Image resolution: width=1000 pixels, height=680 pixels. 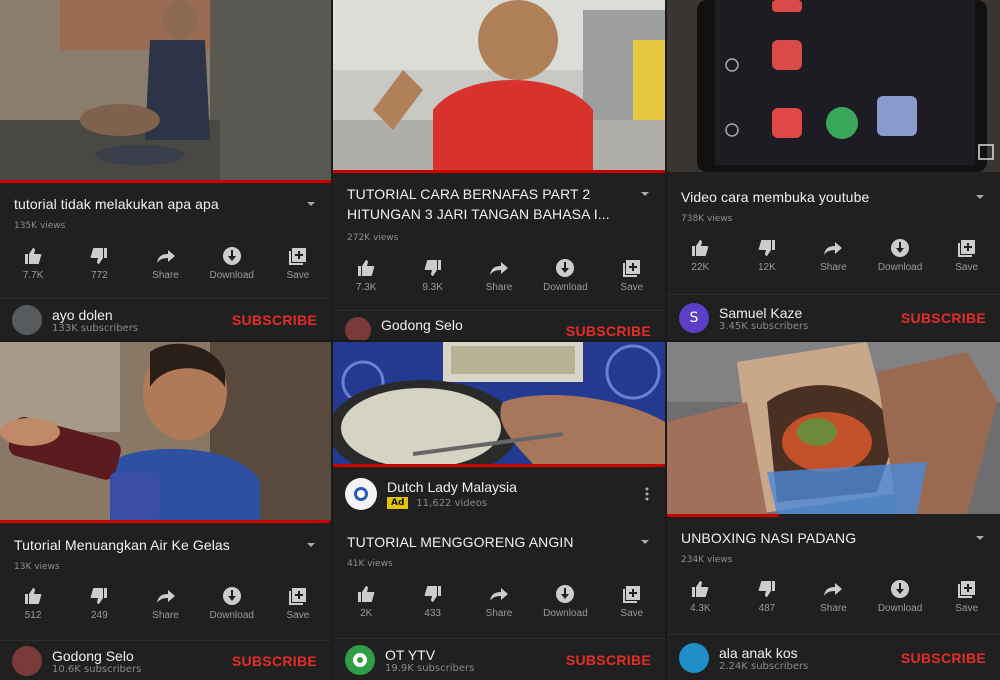 I want to click on ad-row: Dutch Lady Malaysia Ad 11,622 videos, so click(x=499, y=494).